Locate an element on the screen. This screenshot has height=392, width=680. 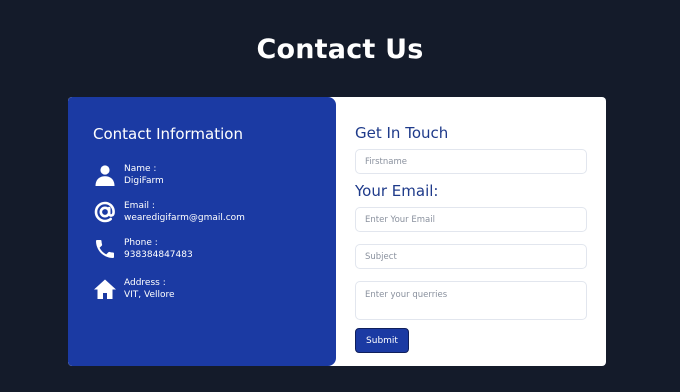
submit-button: Submit is located at coordinates (382, 340).